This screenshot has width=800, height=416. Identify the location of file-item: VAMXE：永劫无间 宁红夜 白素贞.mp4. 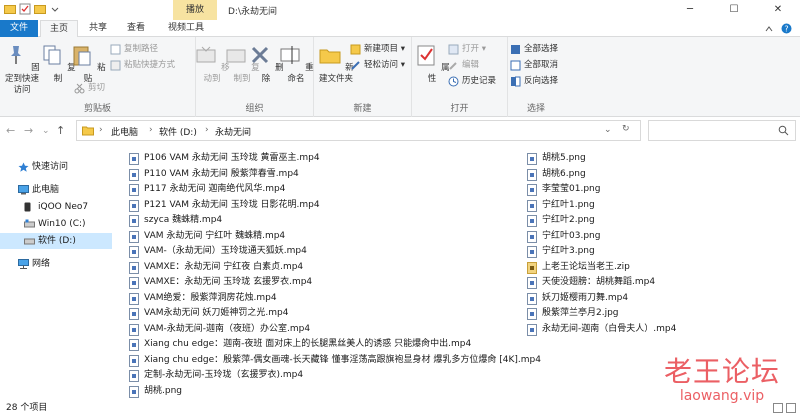
(216, 267).